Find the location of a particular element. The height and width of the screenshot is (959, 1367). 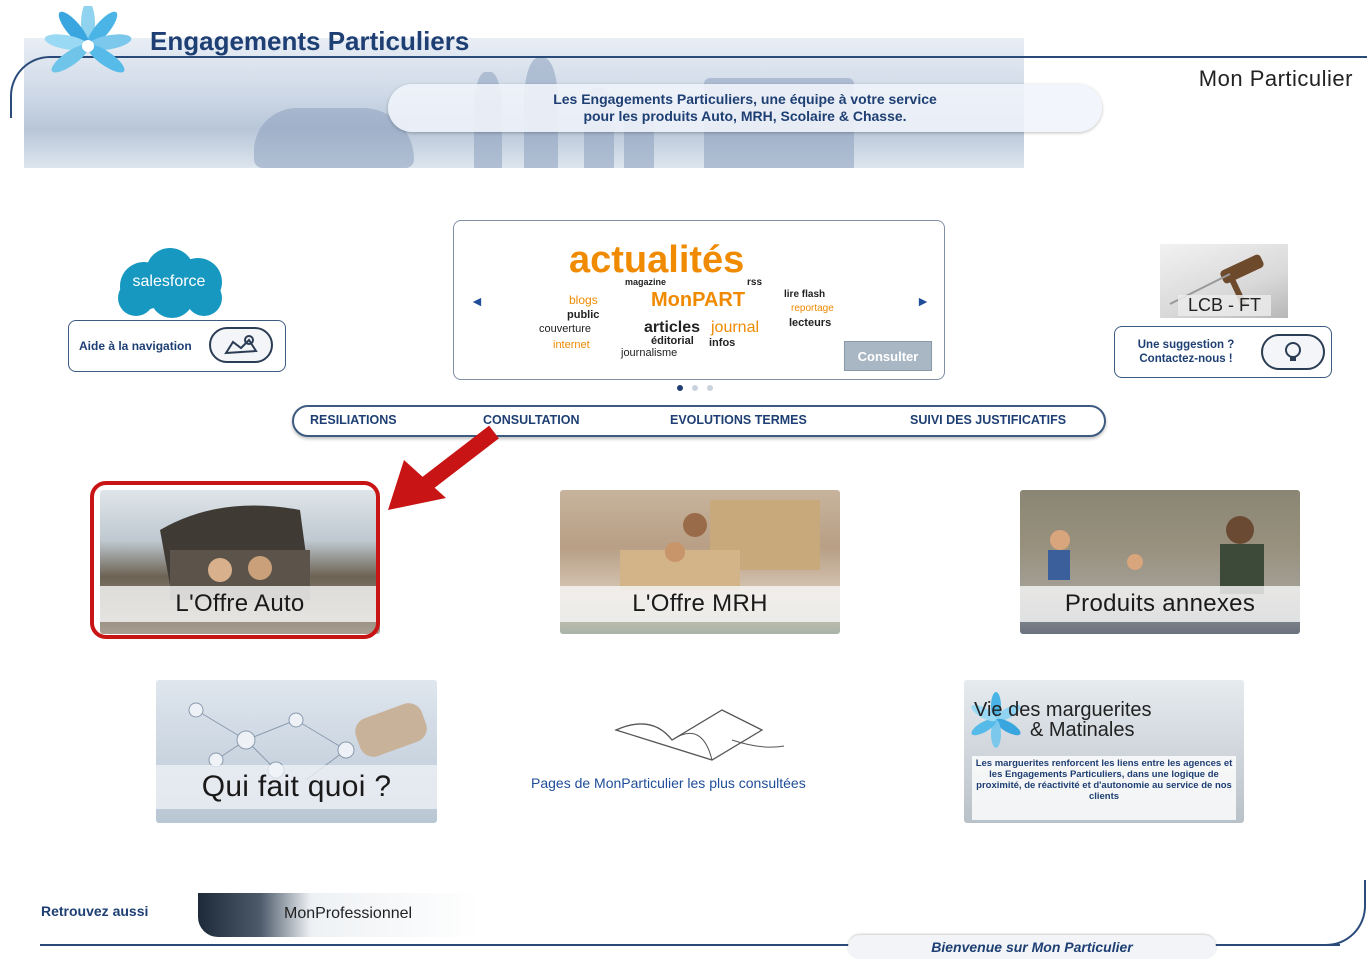

word-magazine: magazine is located at coordinates (646, 282).